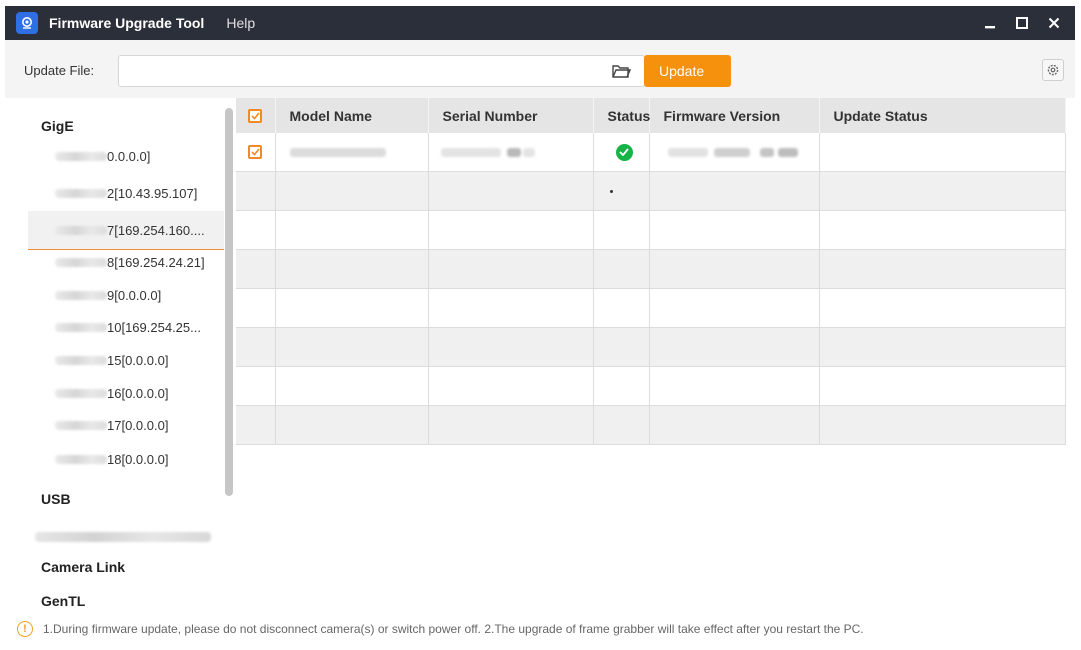  What do you see at coordinates (138, 360) in the screenshot?
I see `device-label: 15[0.0.0.0]` at bounding box center [138, 360].